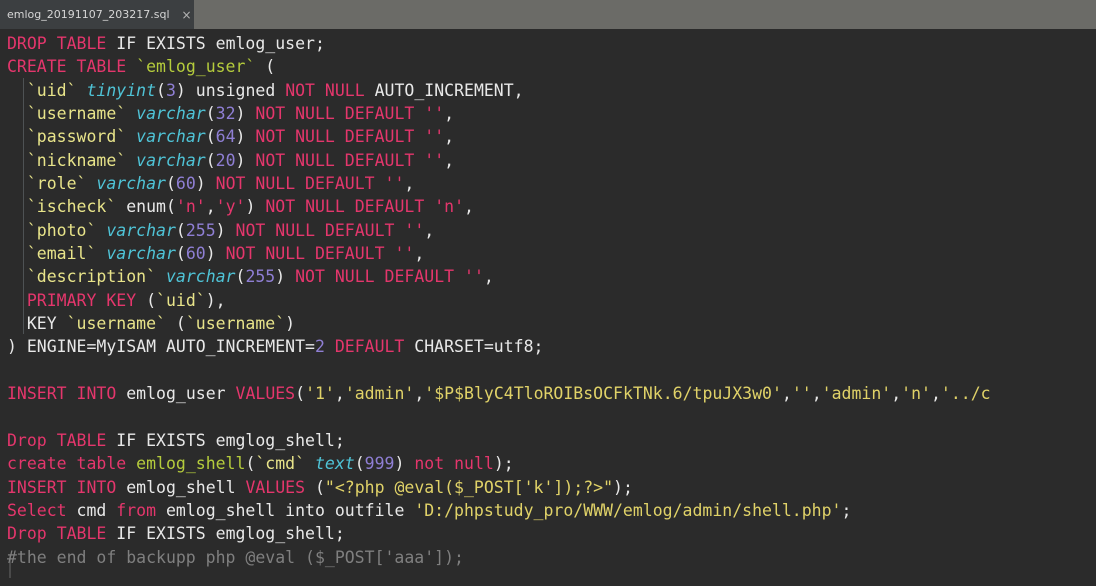  What do you see at coordinates (200, 230) in the screenshot?
I see `code-token: 255` at bounding box center [200, 230].